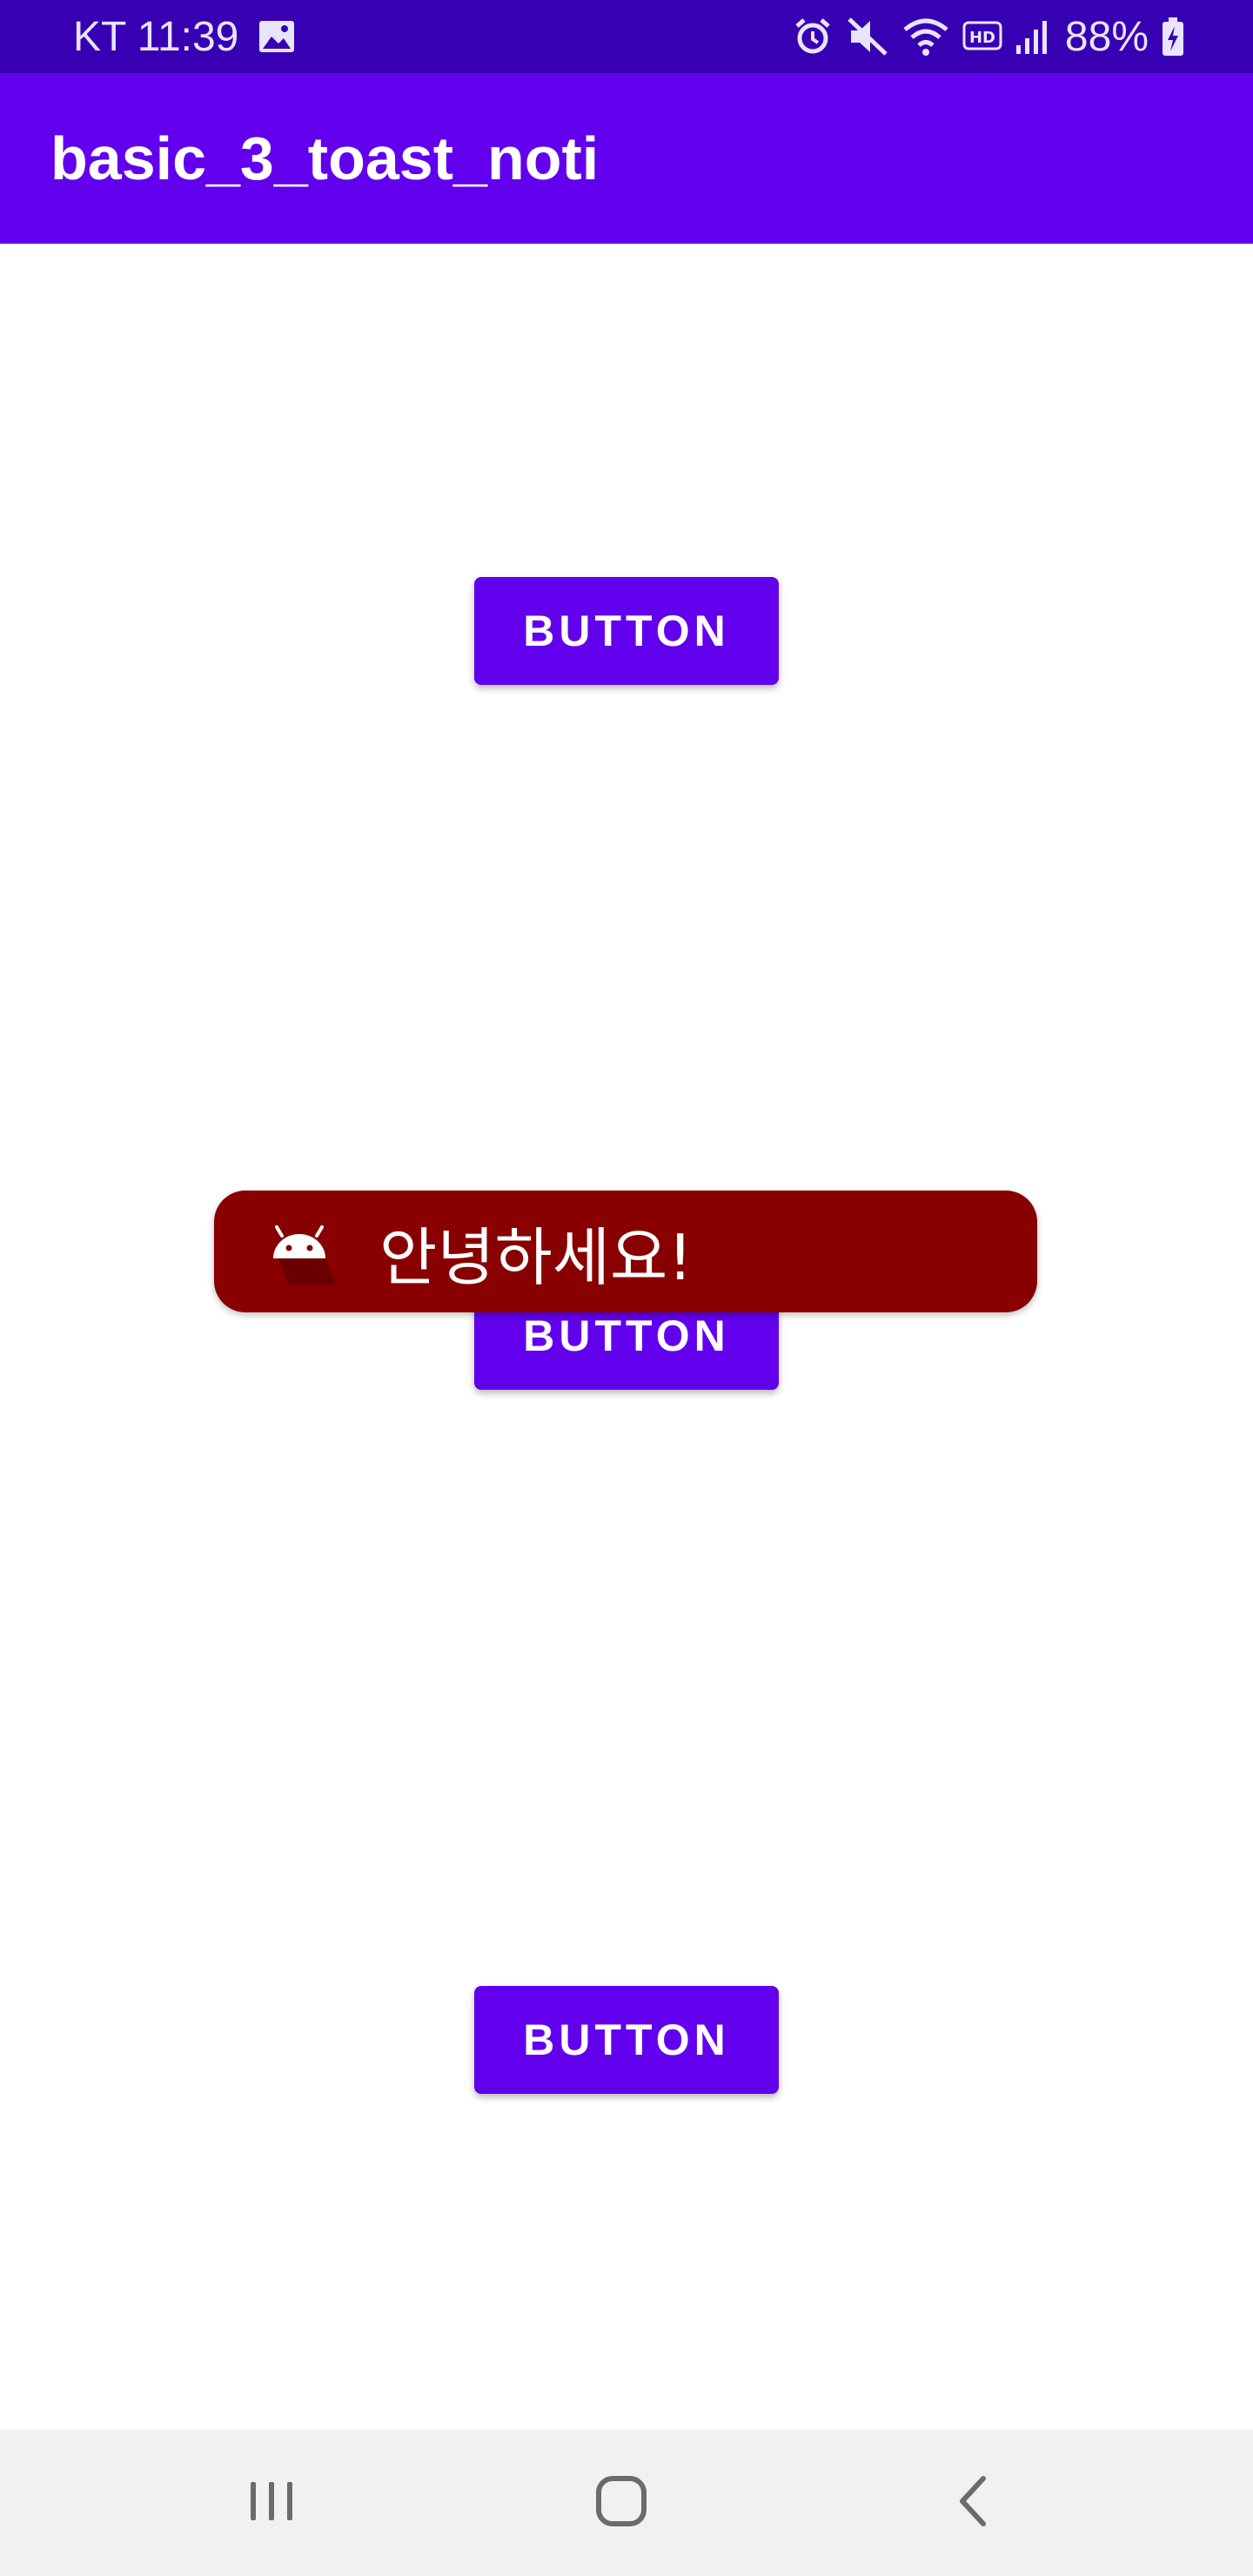 This screenshot has height=2576, width=1253. I want to click on recents-button, so click(271, 2503).